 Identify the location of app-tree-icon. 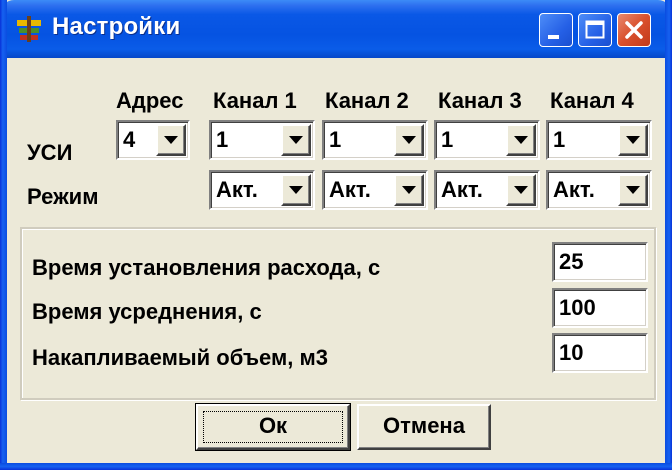
(29, 29).